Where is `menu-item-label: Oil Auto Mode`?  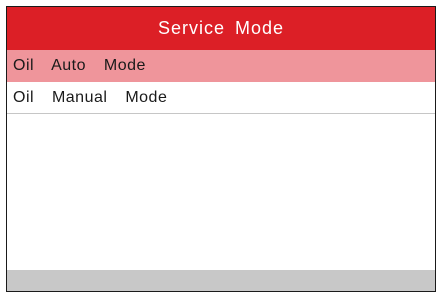 menu-item-label: Oil Auto Mode is located at coordinates (79, 65).